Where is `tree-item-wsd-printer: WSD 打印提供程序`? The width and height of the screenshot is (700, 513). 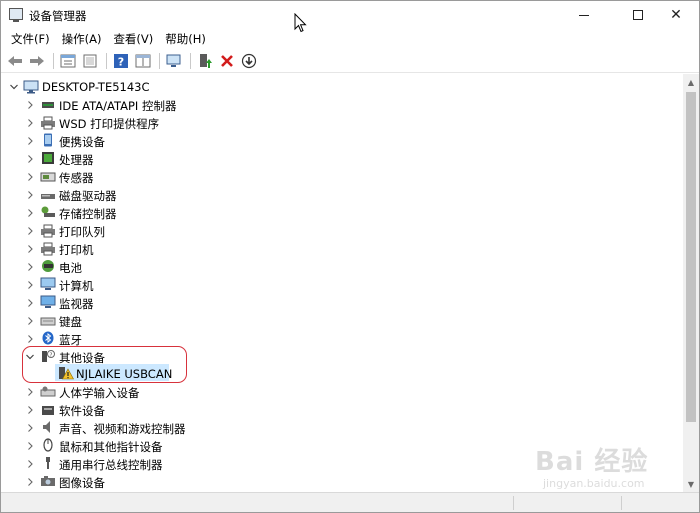 tree-item-wsd-printer: WSD 打印提供程序 is located at coordinates (342, 123).